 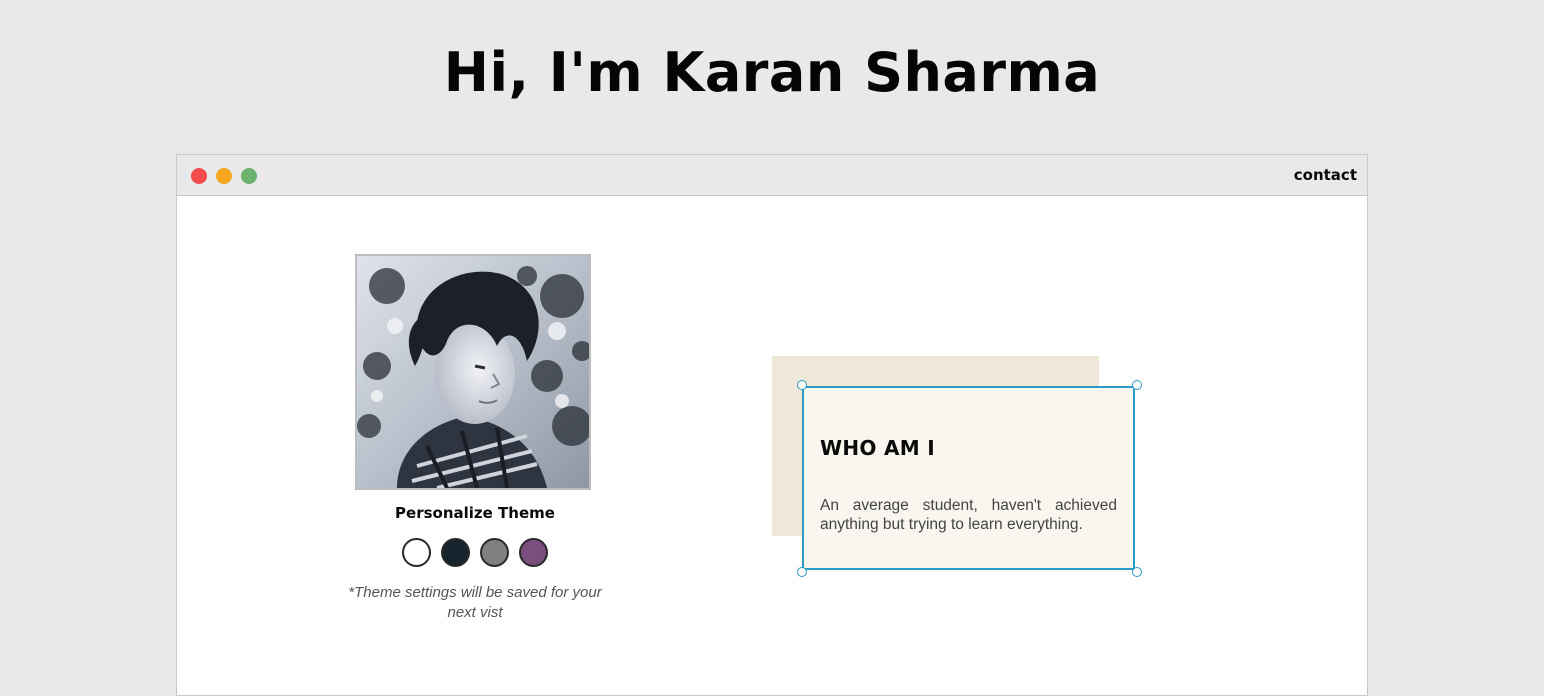 What do you see at coordinates (199, 176) in the screenshot?
I see `window-close-dot` at bounding box center [199, 176].